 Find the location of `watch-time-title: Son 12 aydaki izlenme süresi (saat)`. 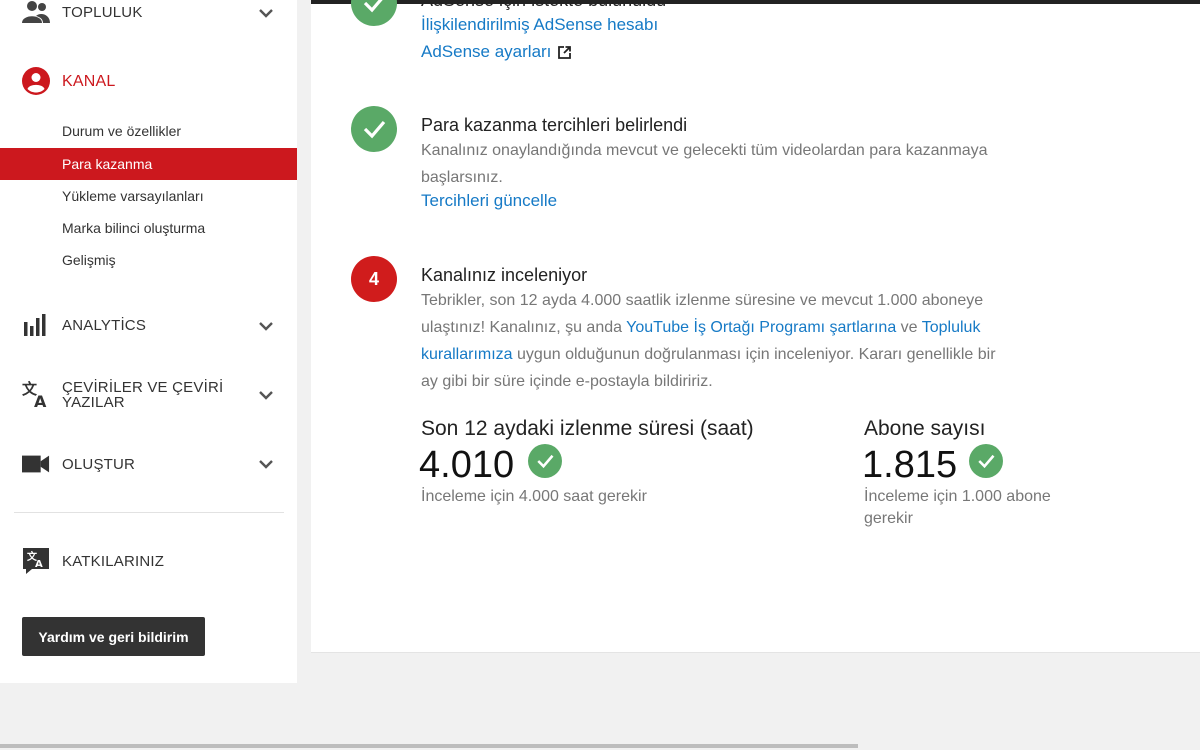

watch-time-title: Son 12 aydaki izlenme süresi (saat) is located at coordinates (587, 428).